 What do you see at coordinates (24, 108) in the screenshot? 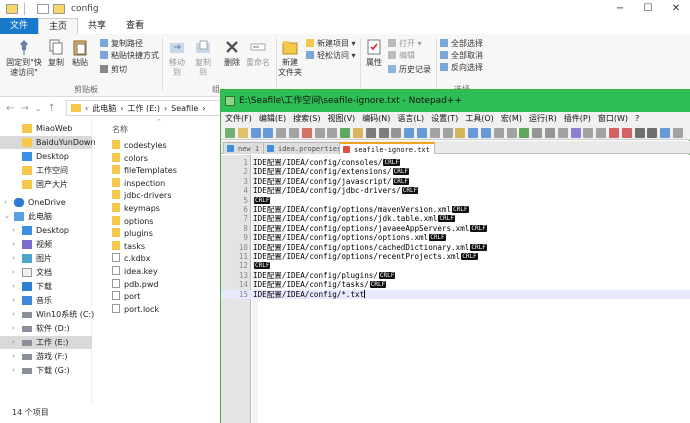
I see `forward-arrow-icon: →` at bounding box center [24, 108].